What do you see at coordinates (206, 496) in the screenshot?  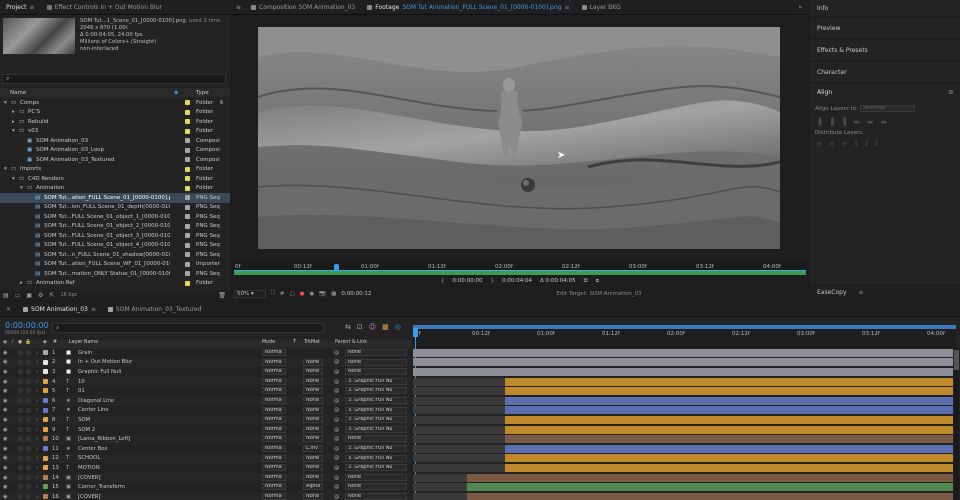 I see `timeline-layer-row: ◉ › 16 ▣ [COVER] Norma None @ None` at bounding box center [206, 496].